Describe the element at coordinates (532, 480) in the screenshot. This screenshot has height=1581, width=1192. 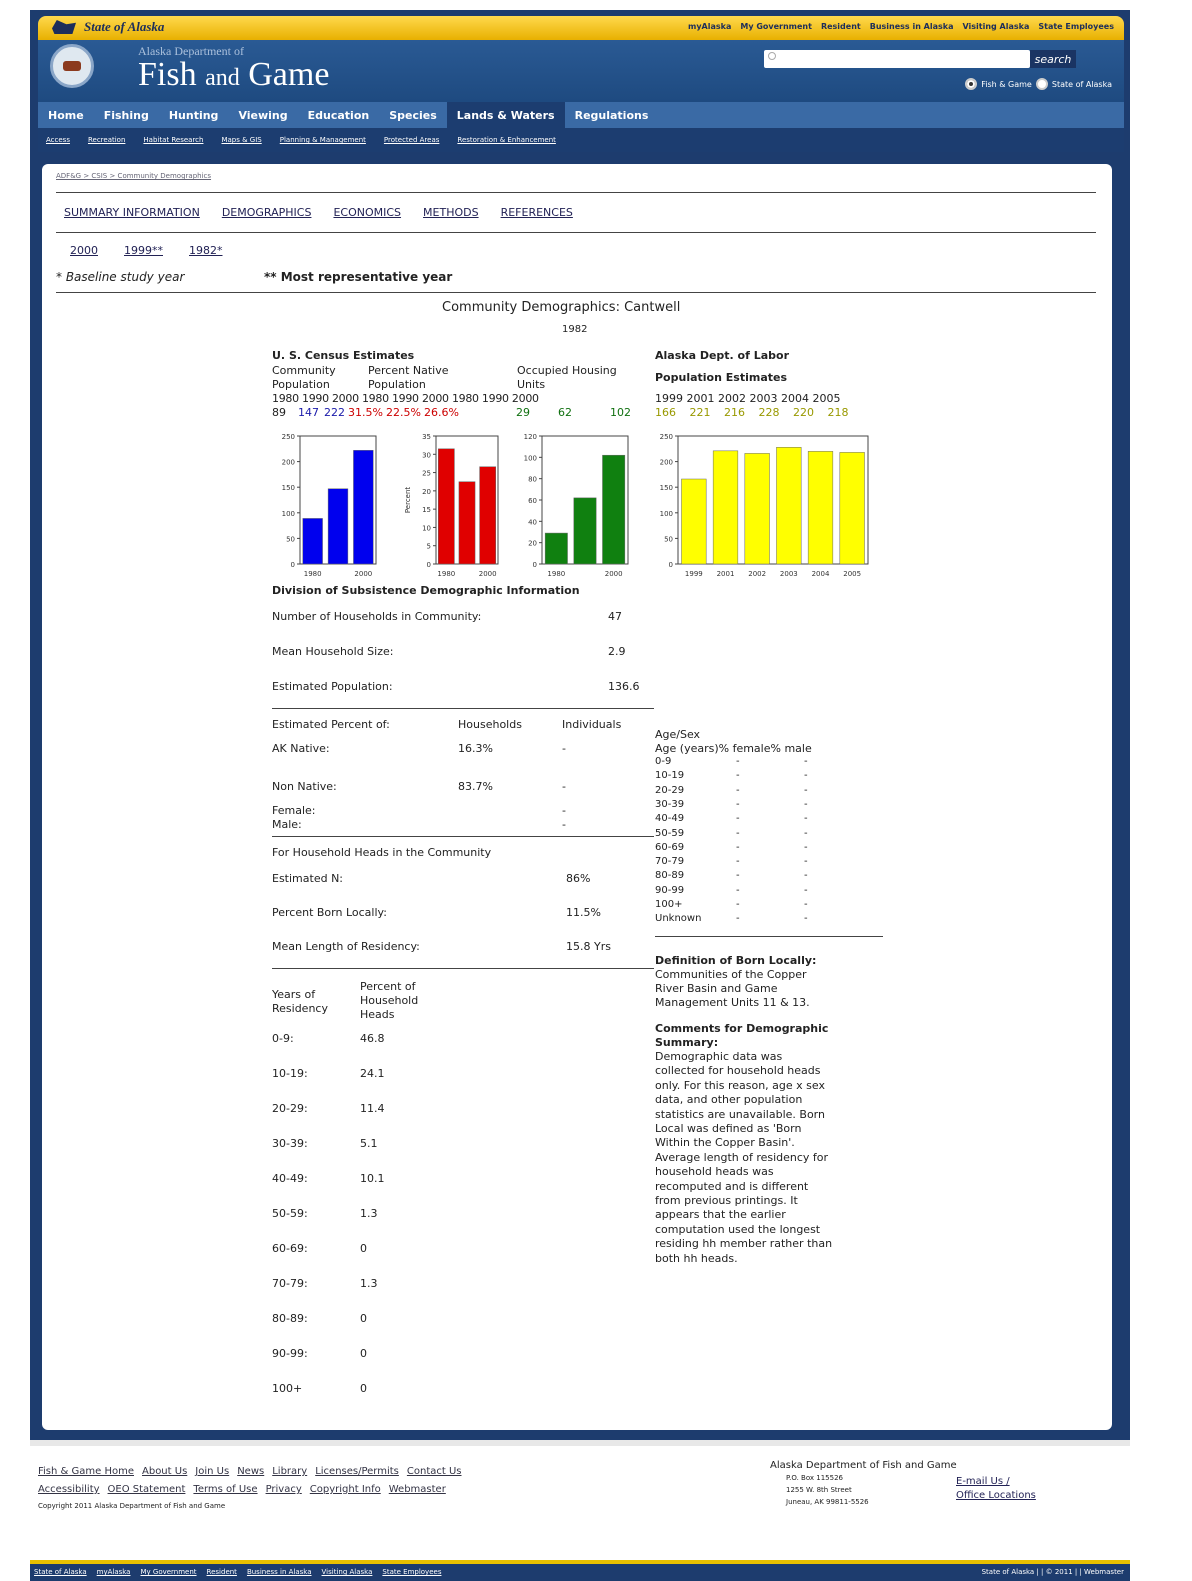
I see `y-tick-label: 80` at that location.